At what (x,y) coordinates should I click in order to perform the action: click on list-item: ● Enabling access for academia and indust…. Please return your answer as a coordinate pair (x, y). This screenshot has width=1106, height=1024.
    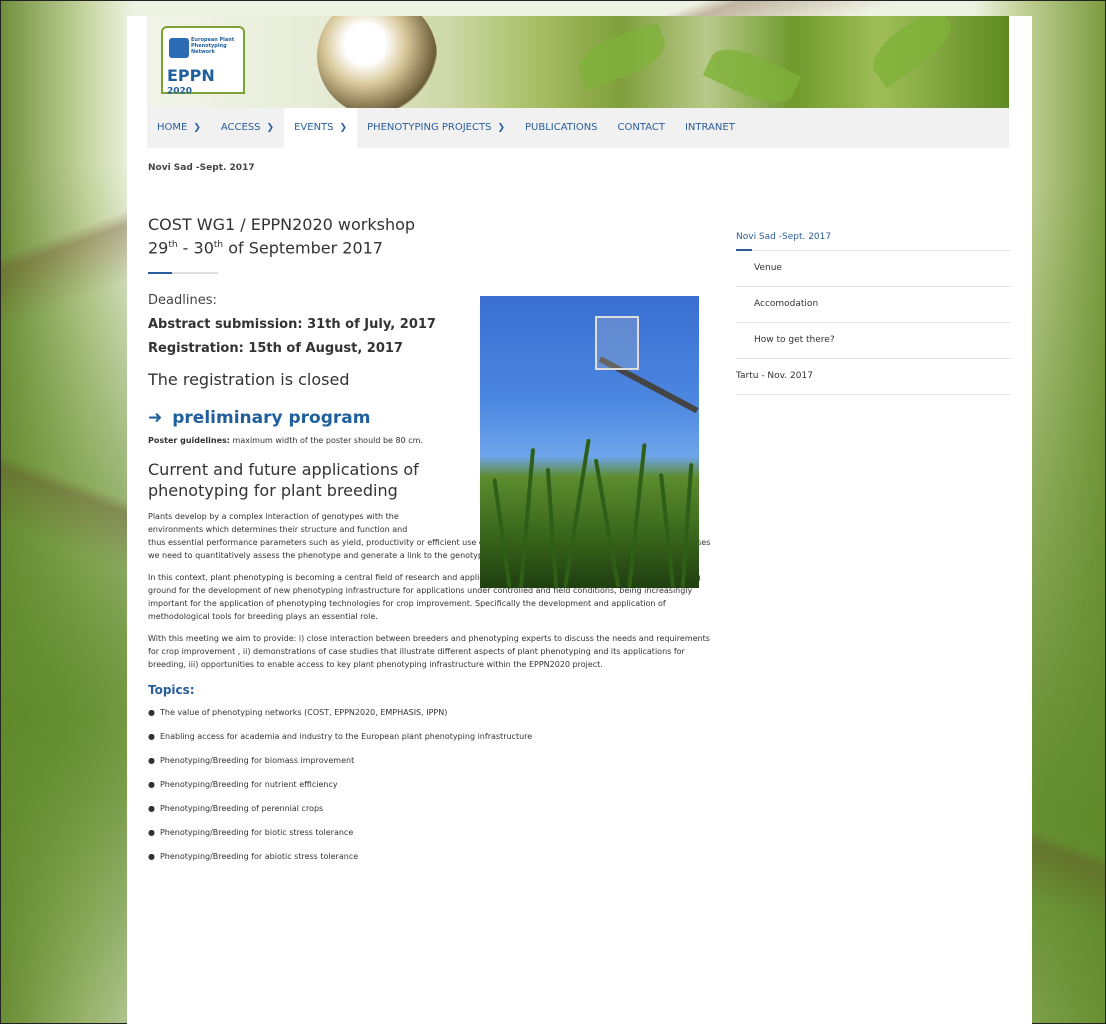
    Looking at the image, I should click on (433, 736).